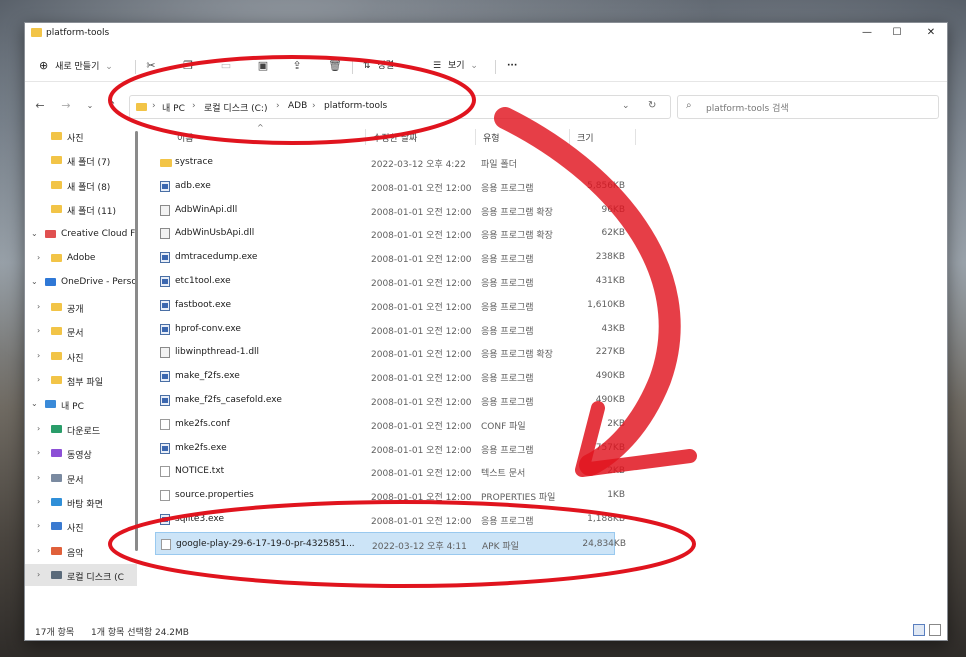 The image size is (966, 657). I want to click on new-button: ⊕ 새로 만들기 ⌄, so click(76, 66).